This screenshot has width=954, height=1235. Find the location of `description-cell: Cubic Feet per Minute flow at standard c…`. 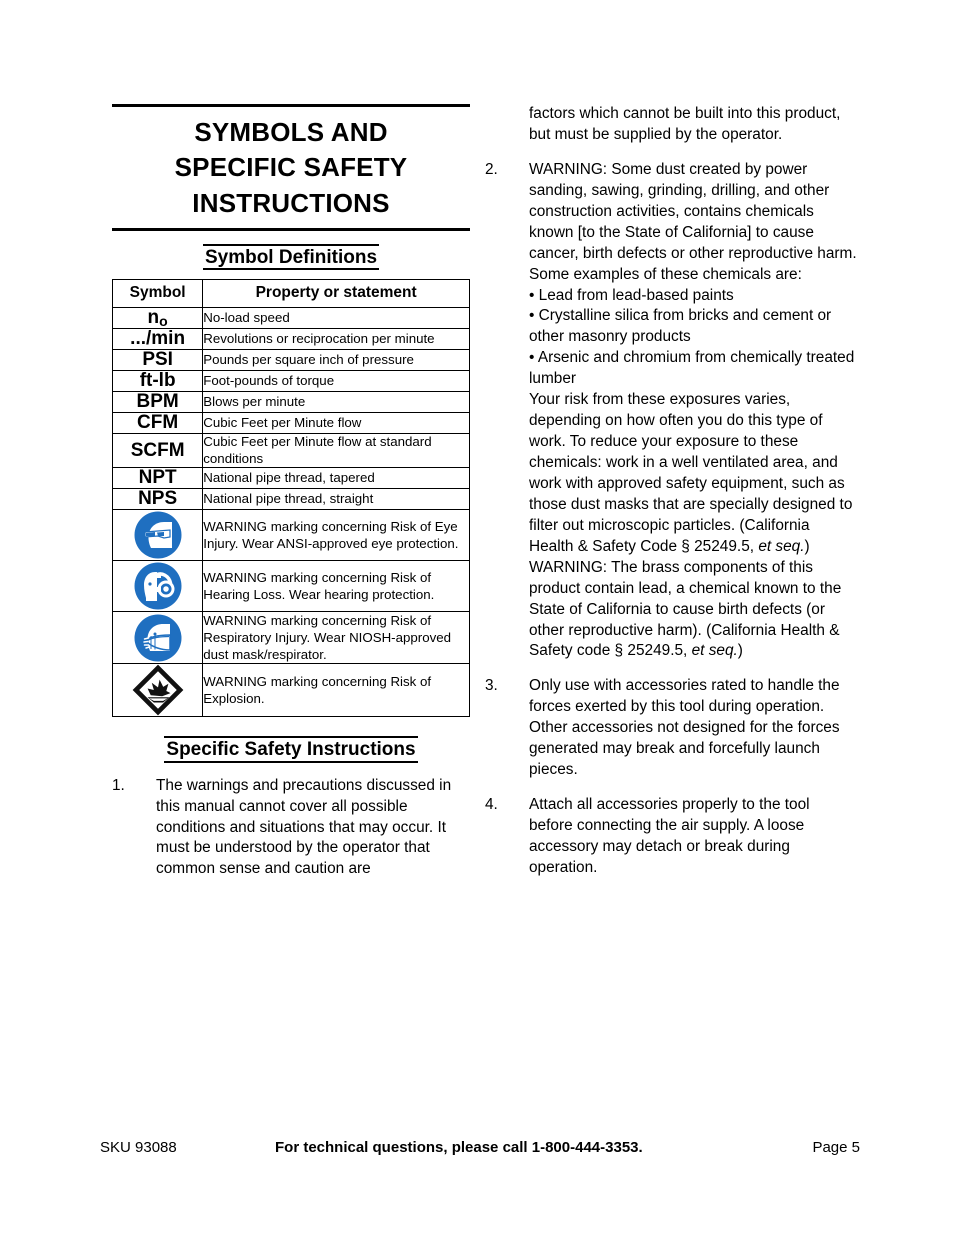

description-cell: Cubic Feet per Minute flow at standard c… is located at coordinates (336, 450).